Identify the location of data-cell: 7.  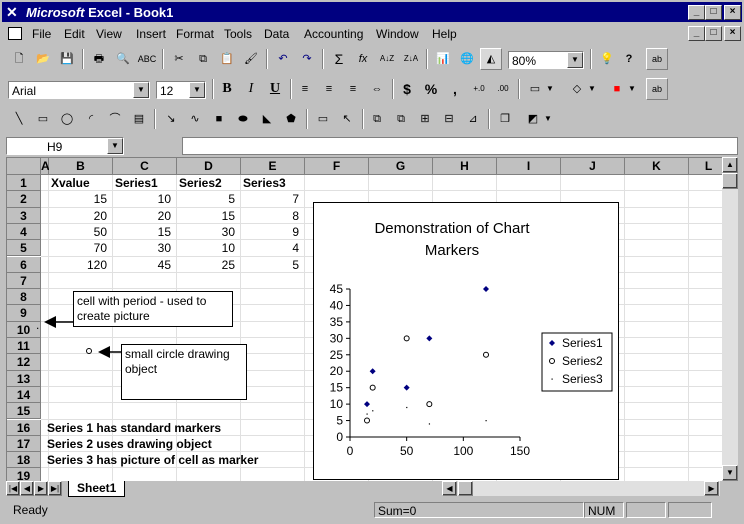
(270, 199).